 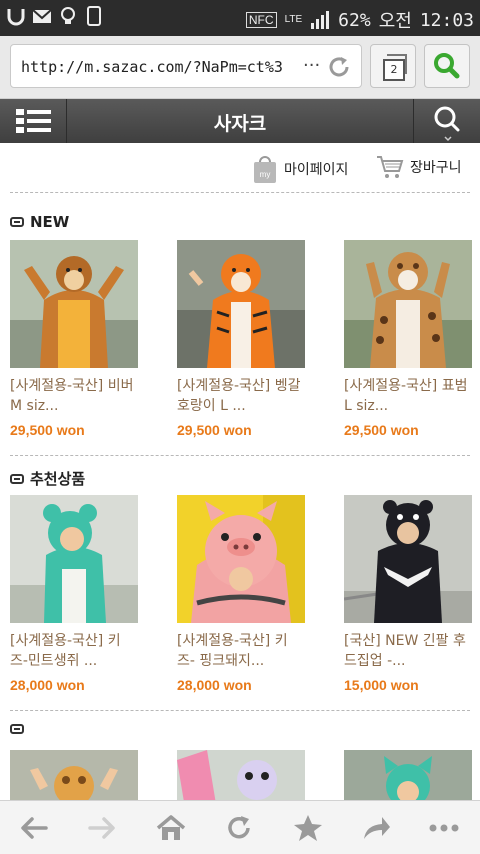 I want to click on mypage-badge: my, so click(x=265, y=174).